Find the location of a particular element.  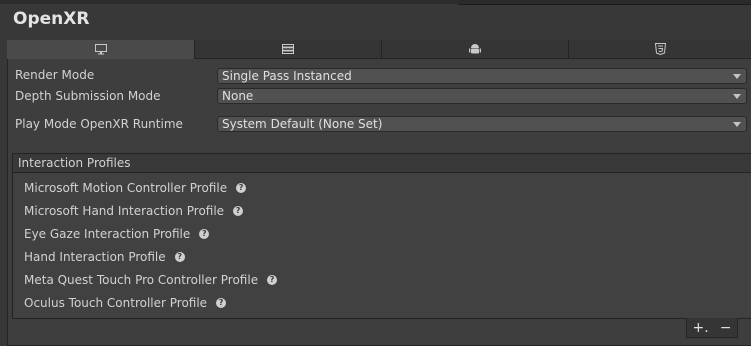

android-icon is located at coordinates (475, 49).